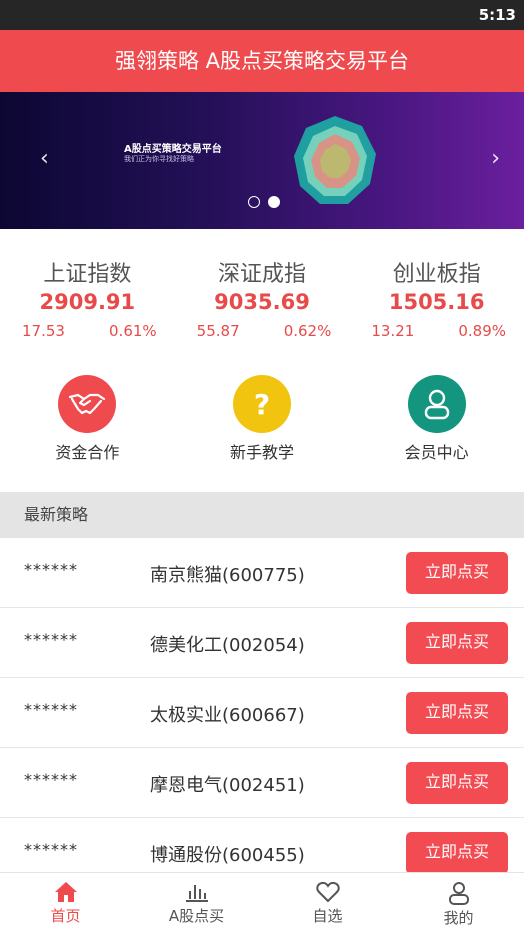 Image resolution: width=524 pixels, height=937 pixels. What do you see at coordinates (159, 159) in the screenshot?
I see `banner-subtitle: 我们正为你寻找好策略` at bounding box center [159, 159].